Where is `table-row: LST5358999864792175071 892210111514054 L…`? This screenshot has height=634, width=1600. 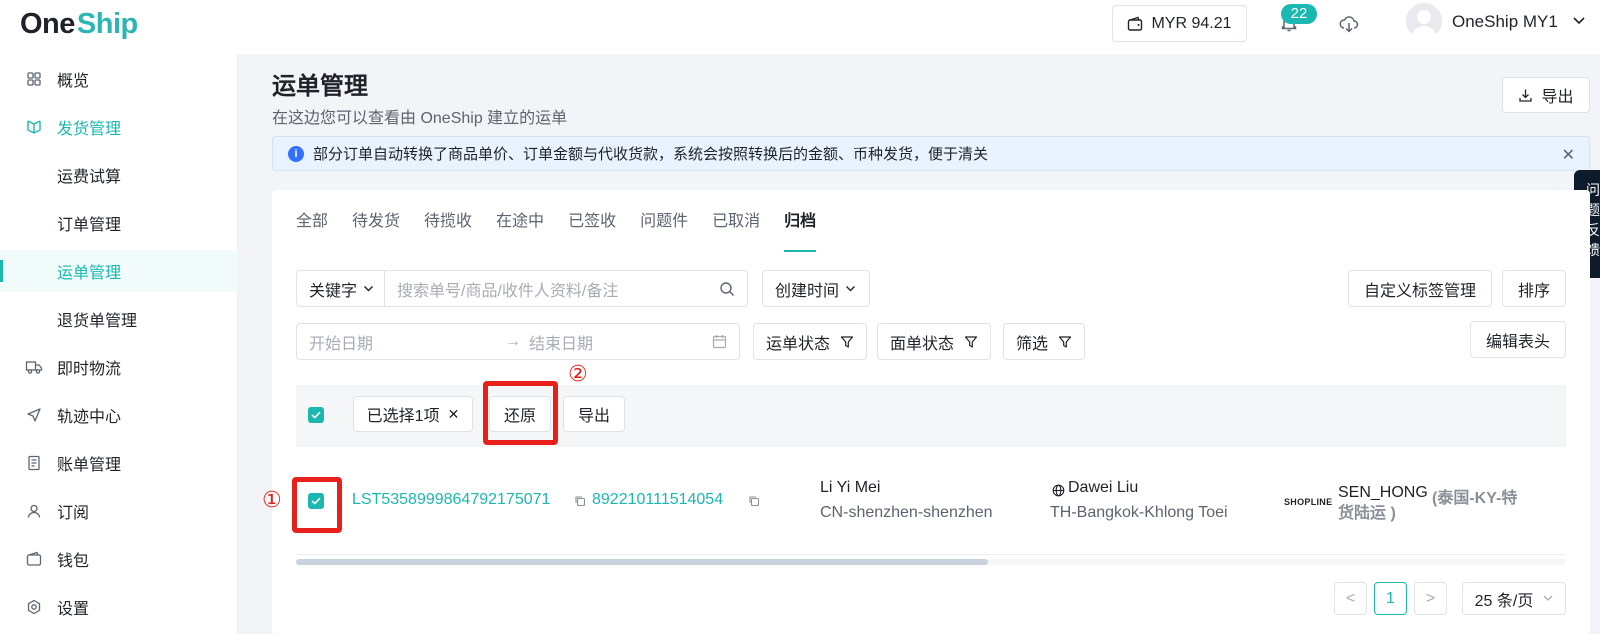
table-row: LST5358999864792175071 892210111514054 L… is located at coordinates (931, 501).